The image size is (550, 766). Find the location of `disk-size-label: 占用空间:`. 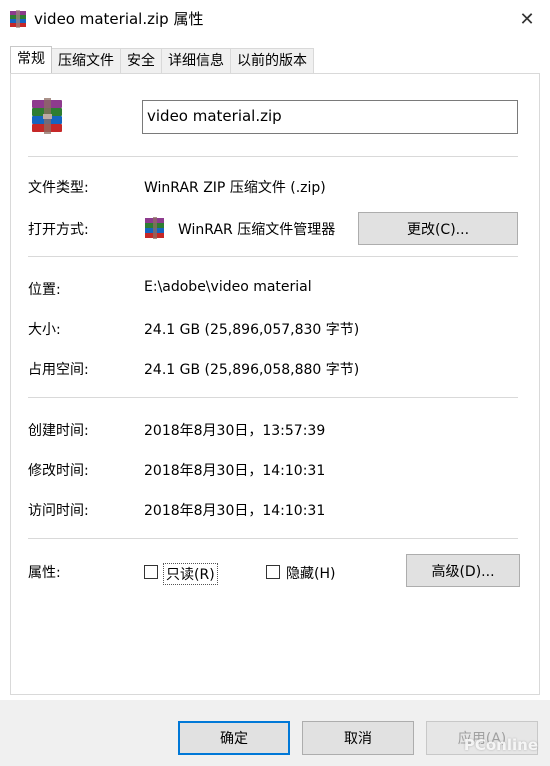

disk-size-label: 占用空间: is located at coordinates (58, 370).